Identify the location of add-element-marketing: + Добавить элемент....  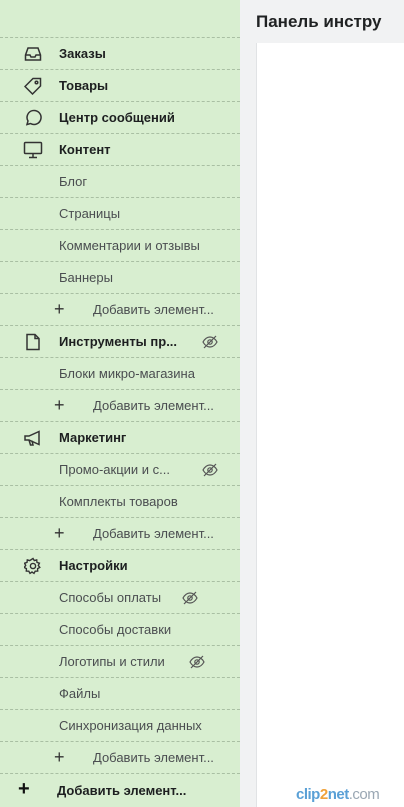
(120, 534).